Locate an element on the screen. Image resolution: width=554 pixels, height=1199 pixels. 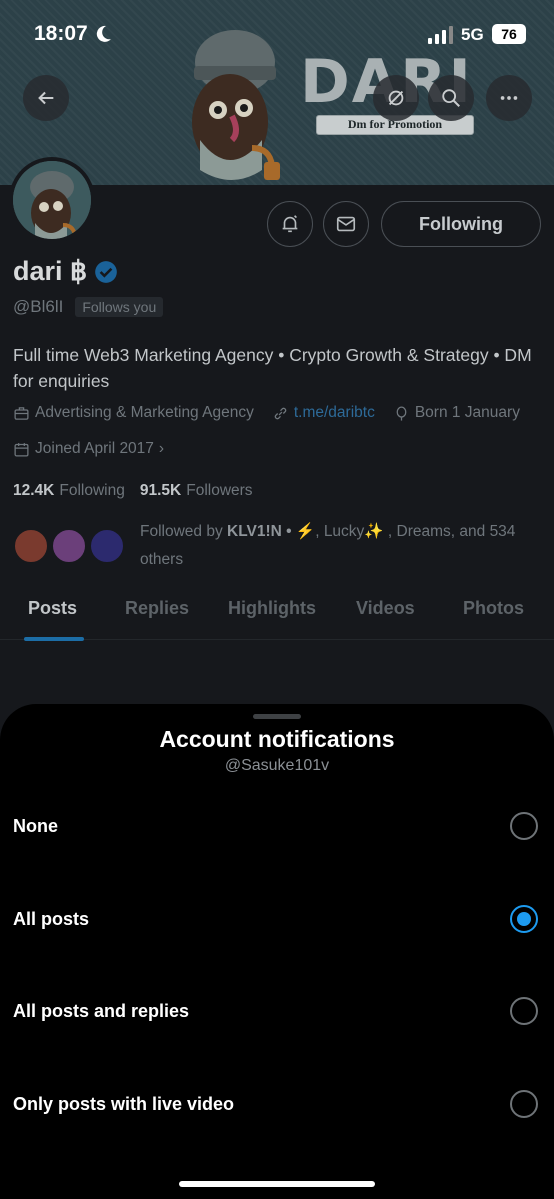
back-button is located at coordinates (46, 98).